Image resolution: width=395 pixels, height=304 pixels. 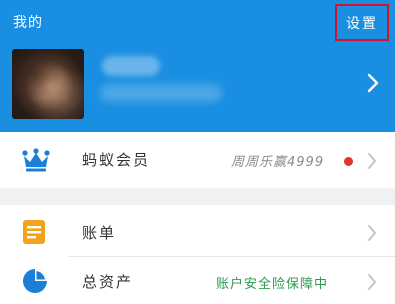 I want to click on insurance-status-text: 账户安全险保障中, so click(x=272, y=284).